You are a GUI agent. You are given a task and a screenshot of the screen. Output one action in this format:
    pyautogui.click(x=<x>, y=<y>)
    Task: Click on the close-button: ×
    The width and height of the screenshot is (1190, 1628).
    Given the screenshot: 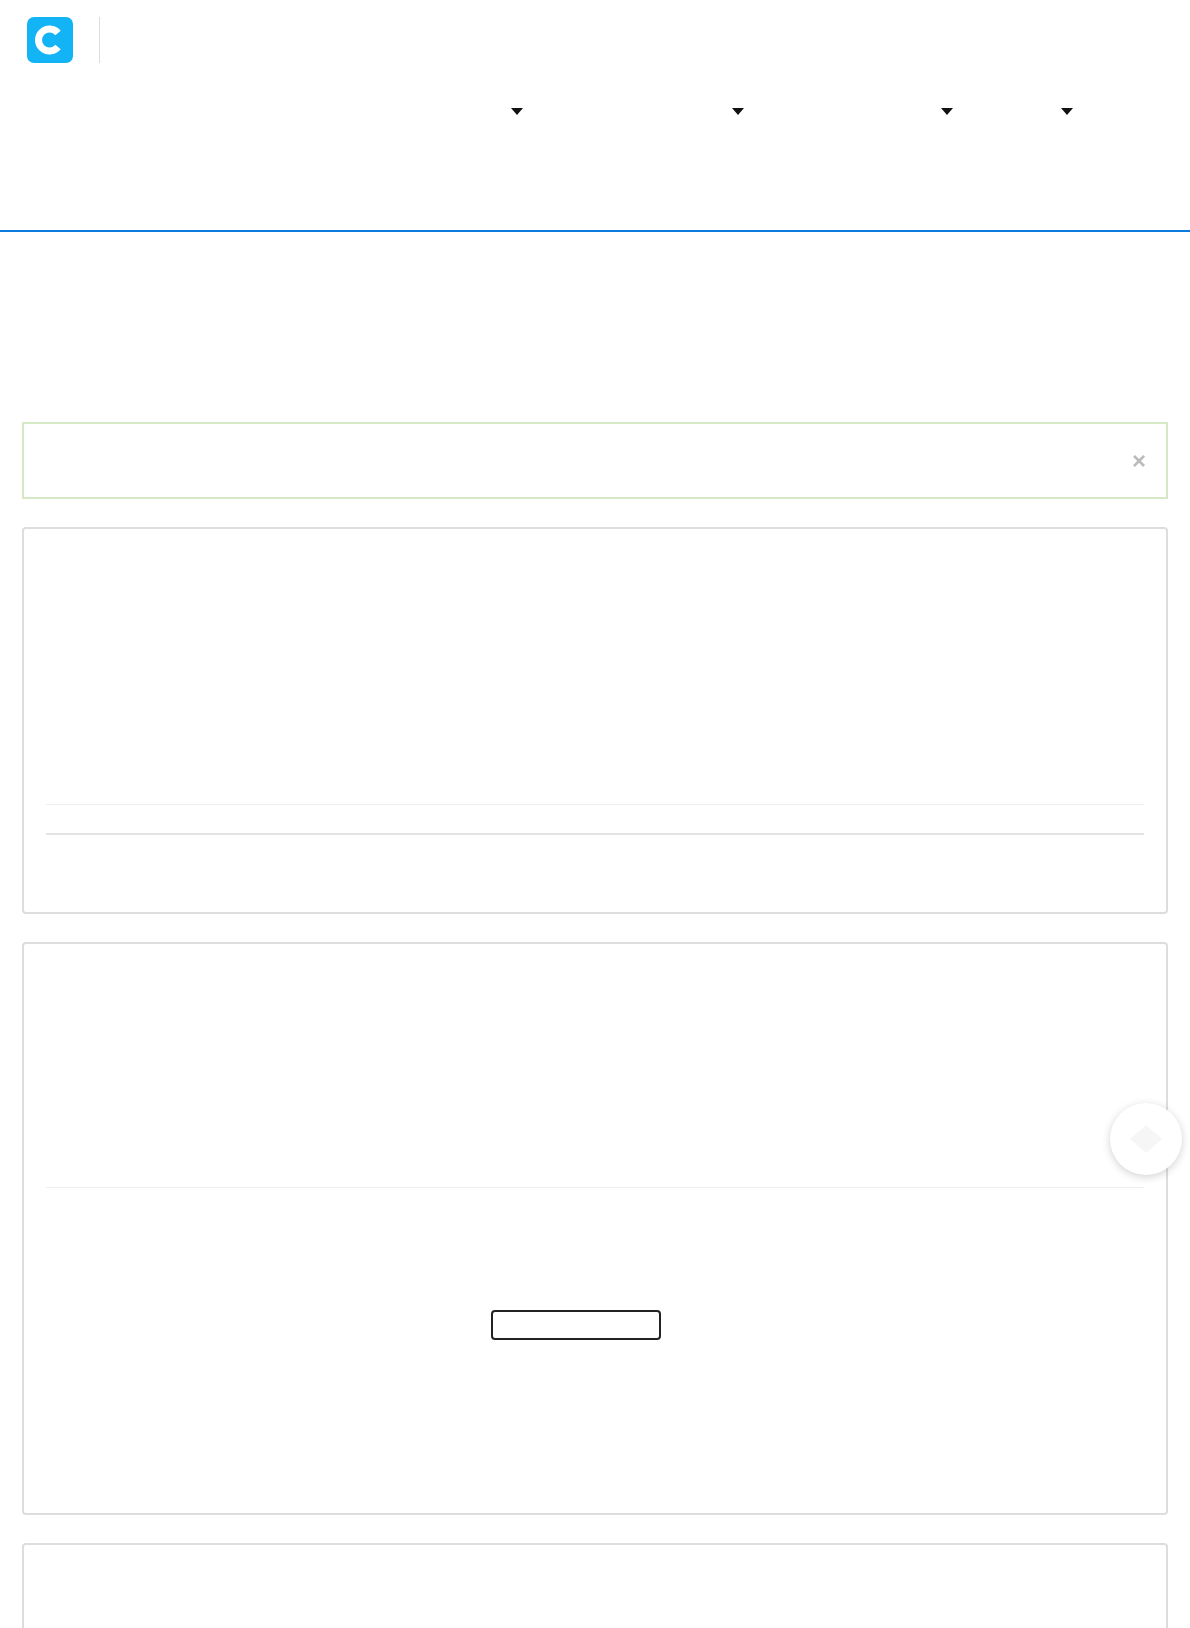 What is the action you would take?
    pyautogui.click(x=1139, y=460)
    